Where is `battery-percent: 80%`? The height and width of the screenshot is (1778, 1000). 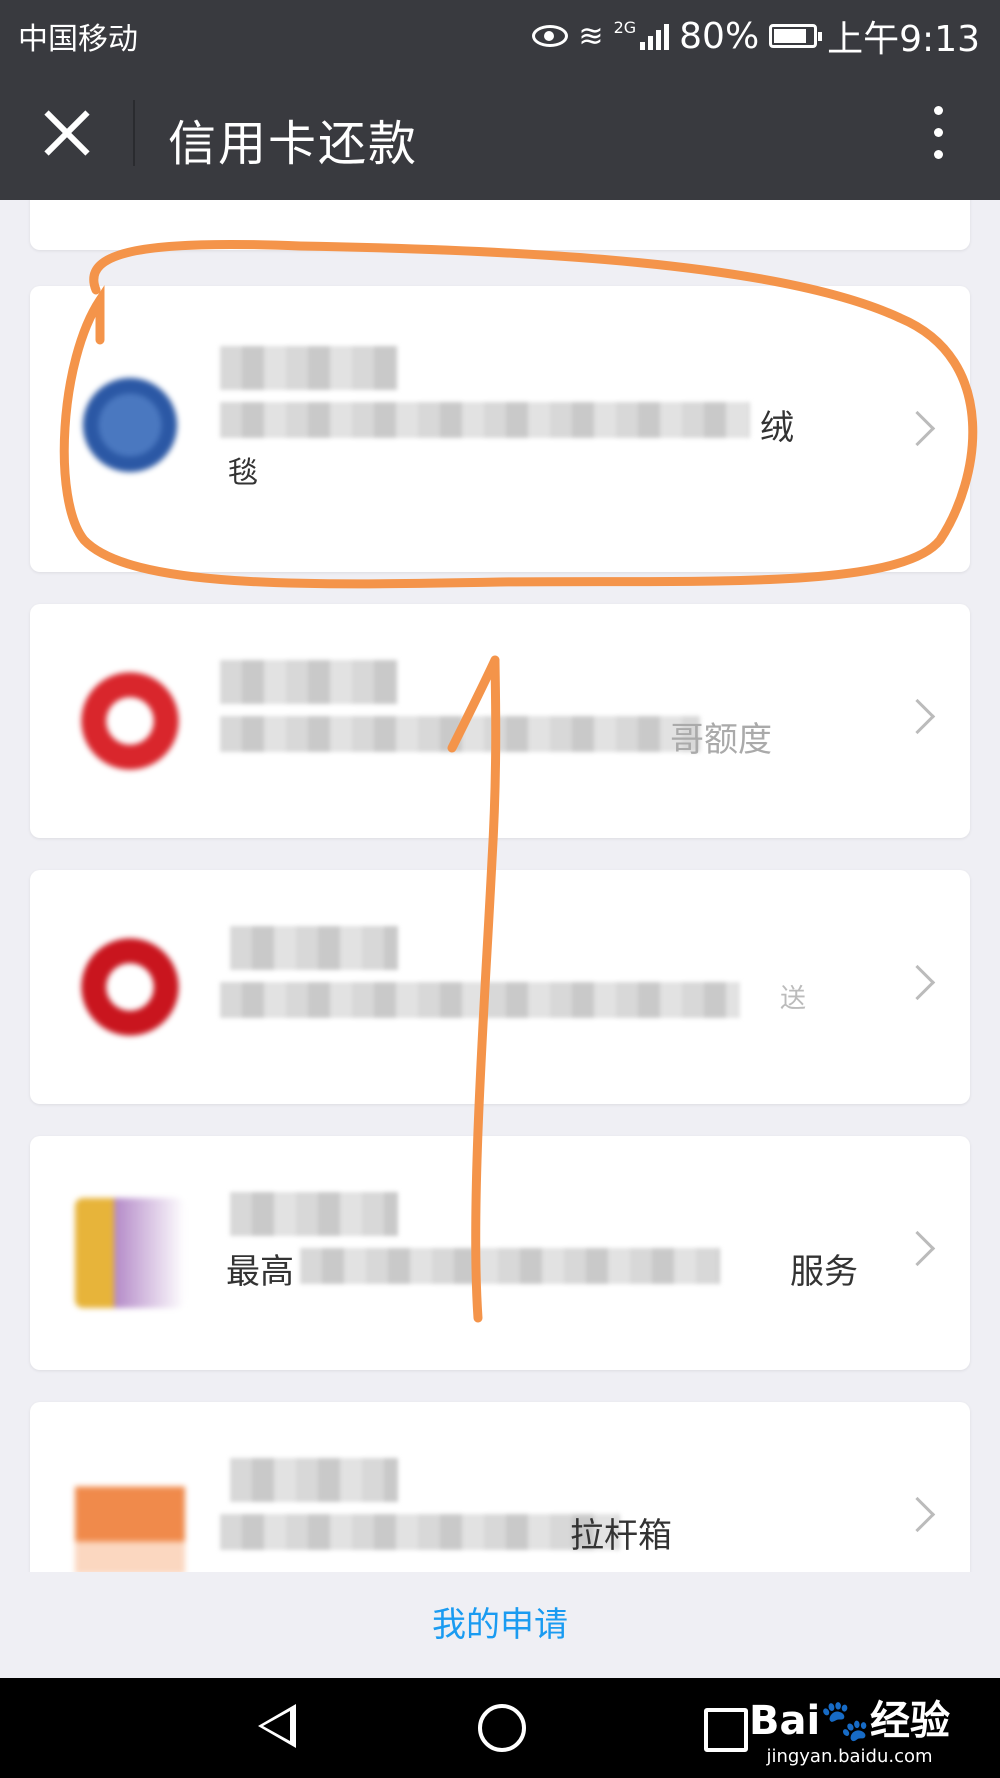
battery-percent: 80% is located at coordinates (719, 36).